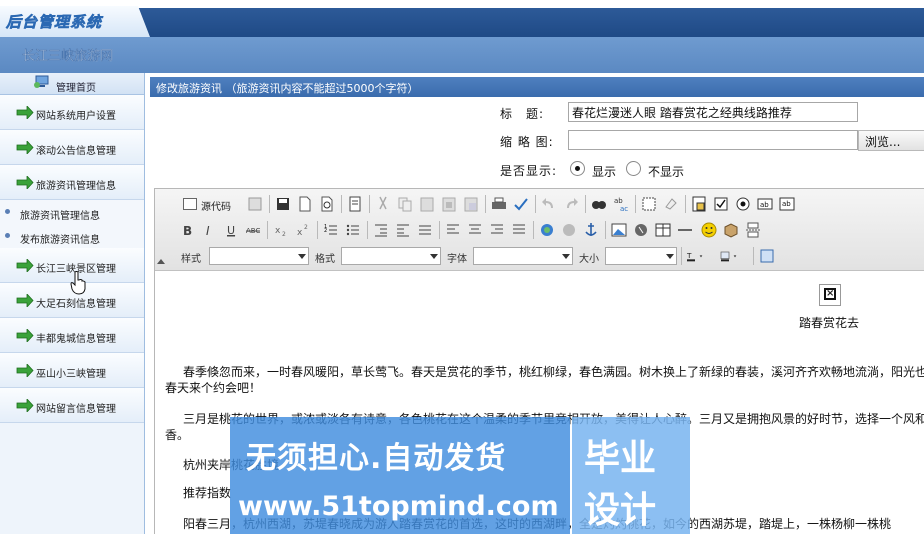 This screenshot has width=924, height=534. I want to click on replace-icon: ab ac, so click(621, 204).